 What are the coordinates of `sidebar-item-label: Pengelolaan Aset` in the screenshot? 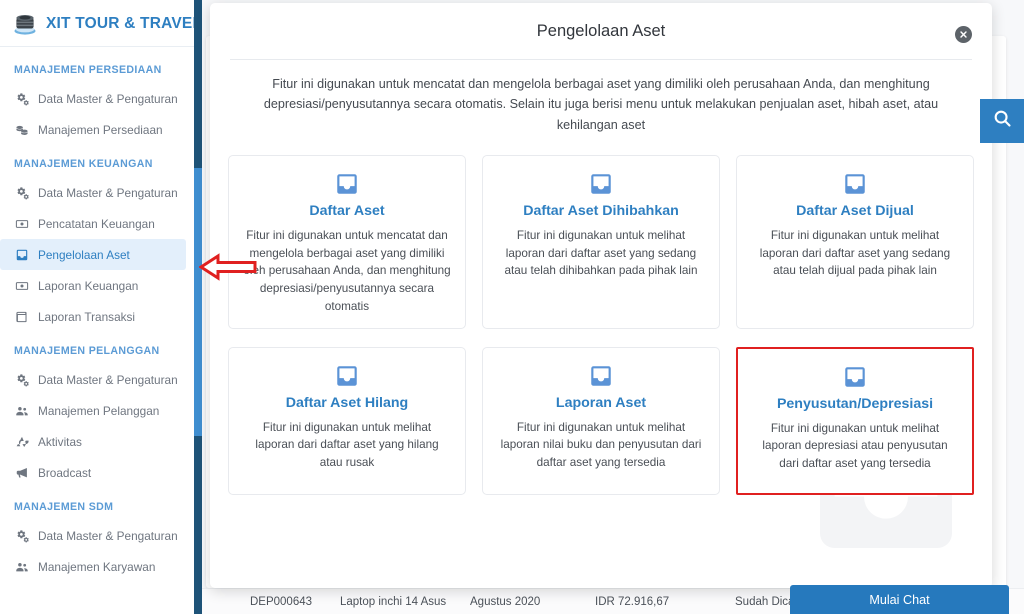 It's located at (84, 254).